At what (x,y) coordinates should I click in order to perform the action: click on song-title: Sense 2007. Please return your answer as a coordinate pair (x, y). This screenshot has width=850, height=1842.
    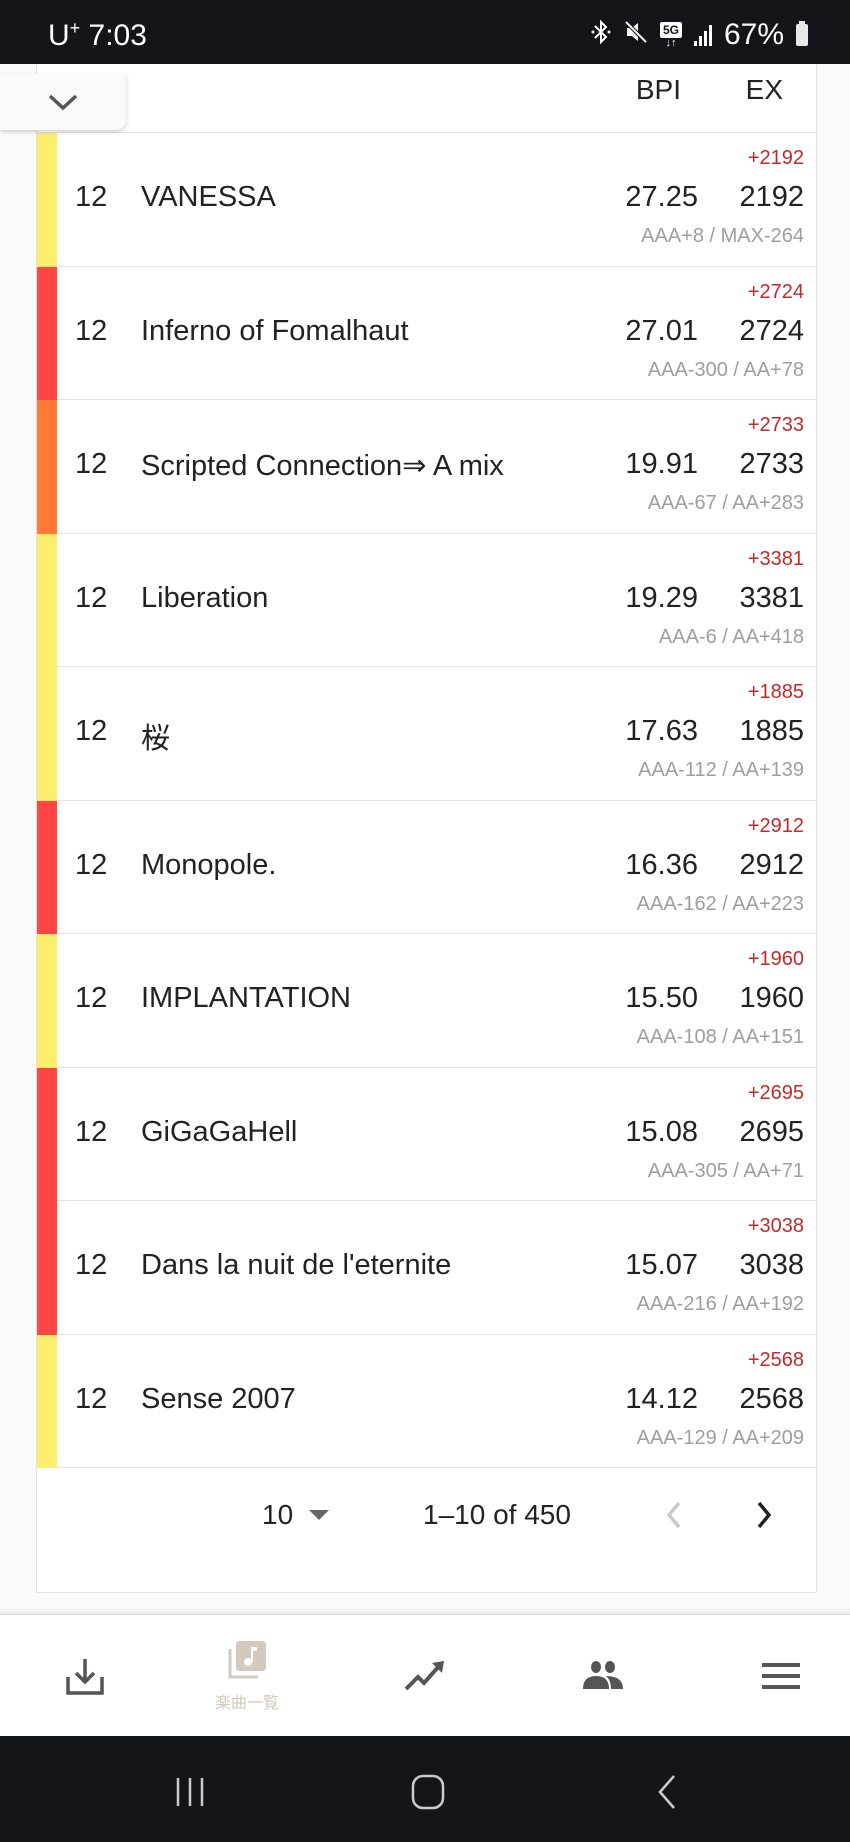
    Looking at the image, I should click on (218, 1398).